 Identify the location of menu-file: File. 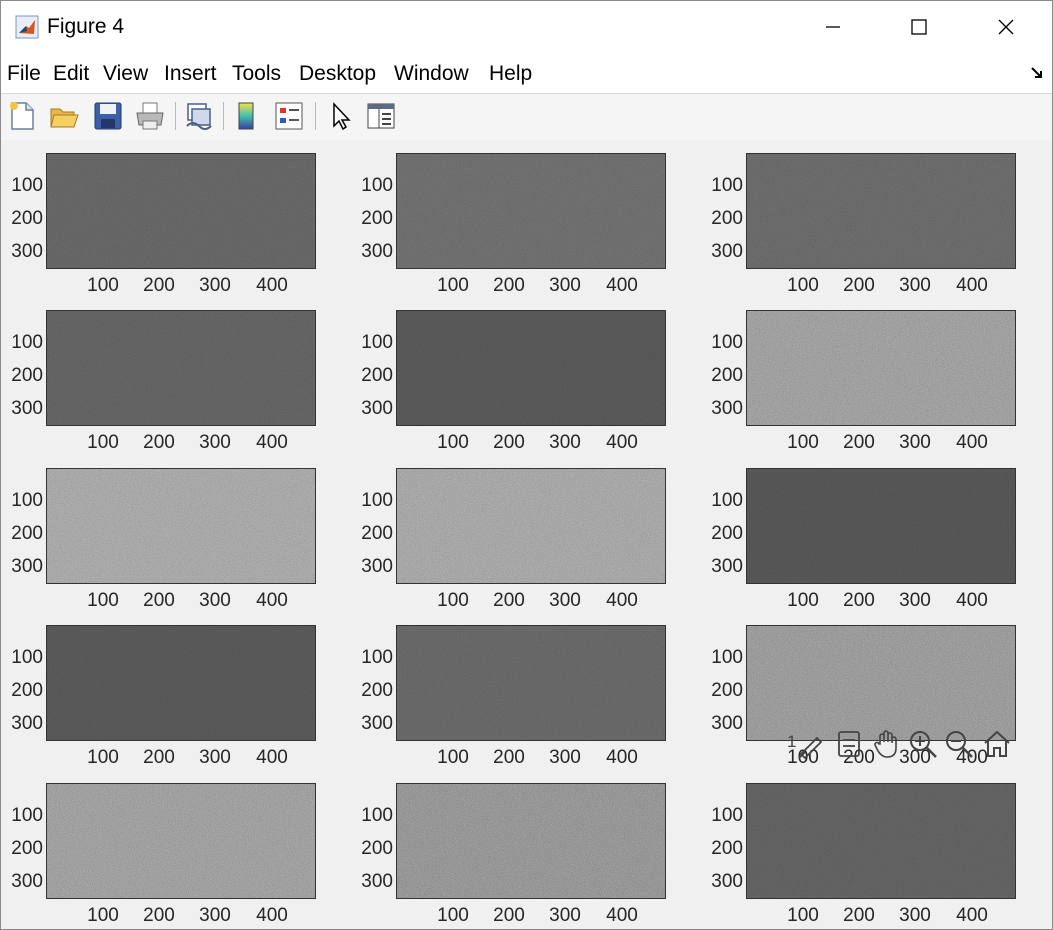
(24, 74).